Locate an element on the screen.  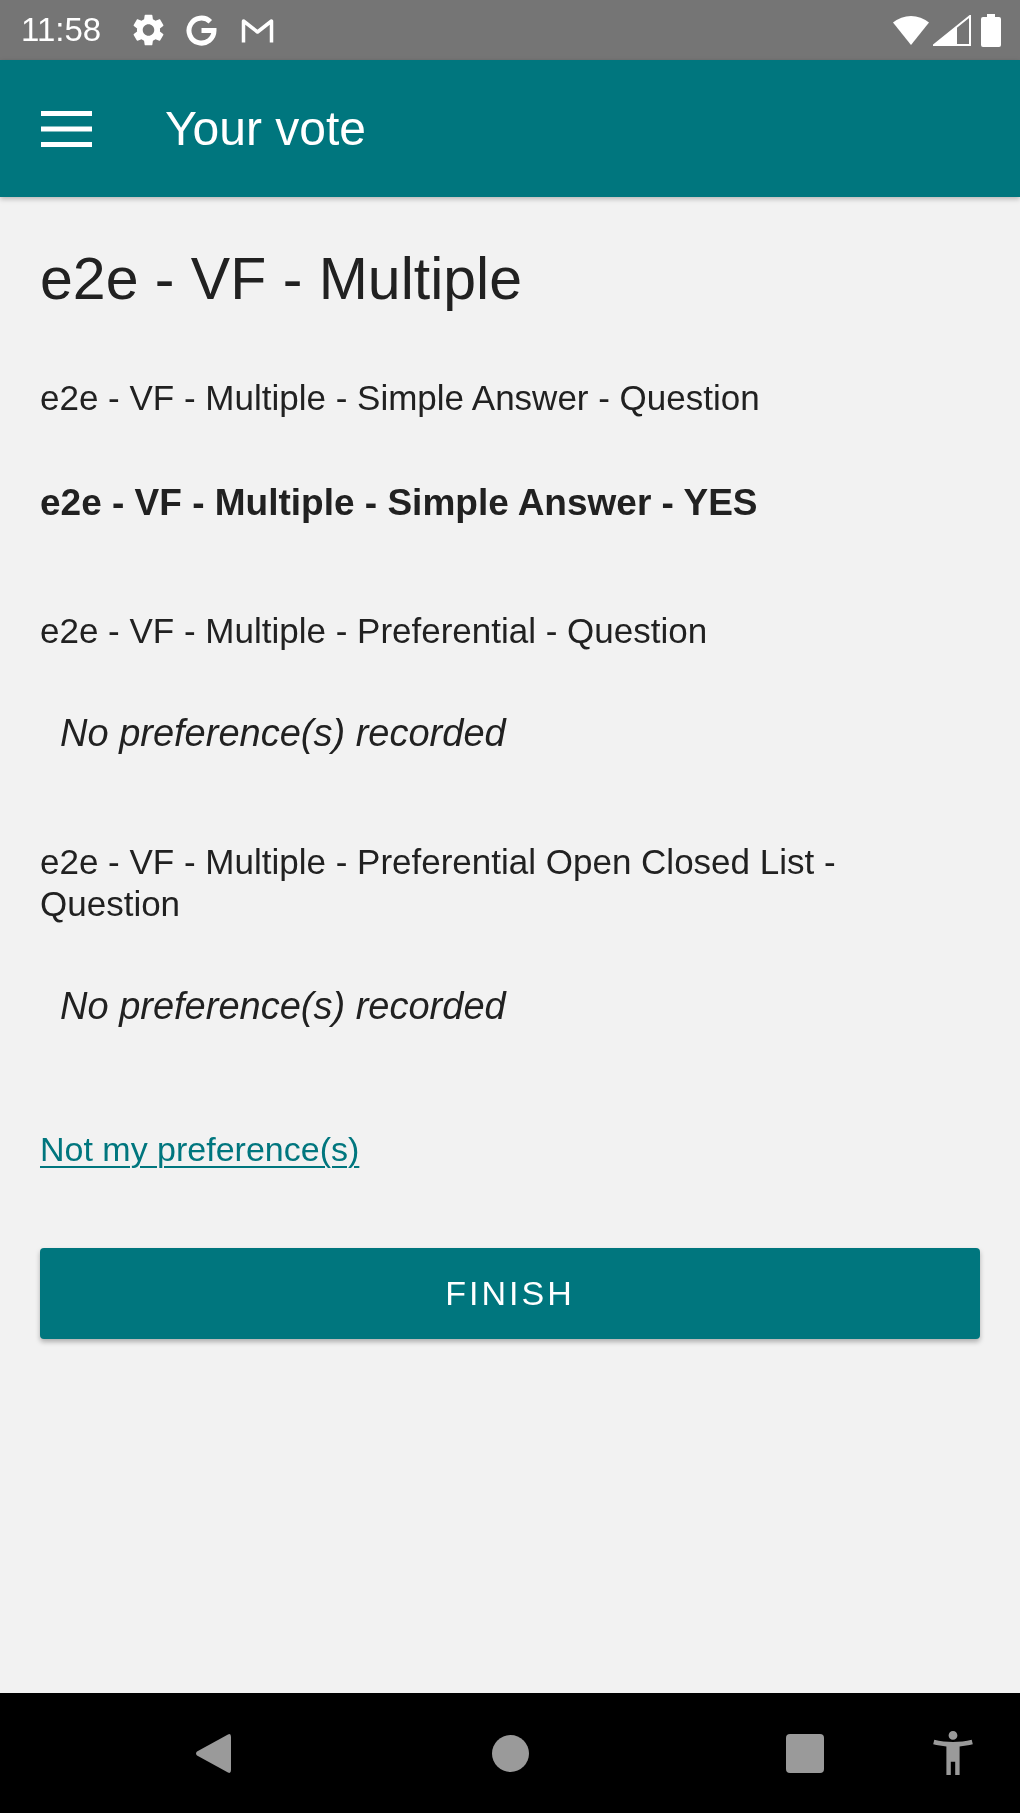
ballot-title: e2e - VF - Multiple is located at coordinates (281, 279).